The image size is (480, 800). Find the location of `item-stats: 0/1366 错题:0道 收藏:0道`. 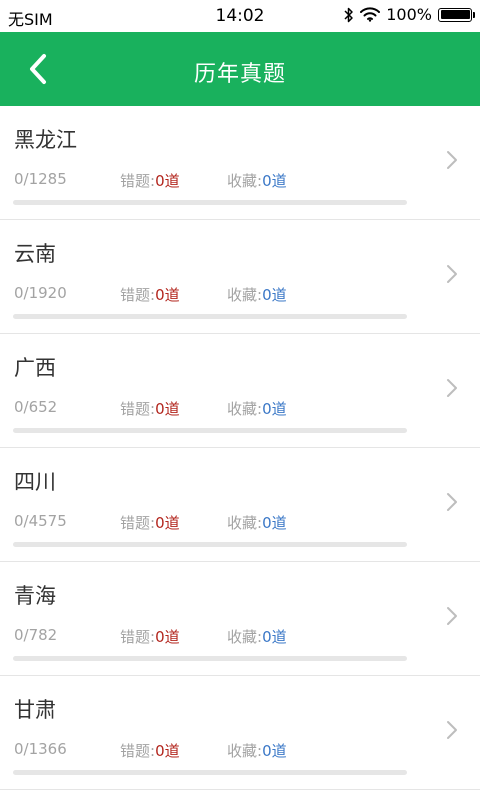

item-stats: 0/1366 错题:0道 收藏:0道 is located at coordinates (150, 750).